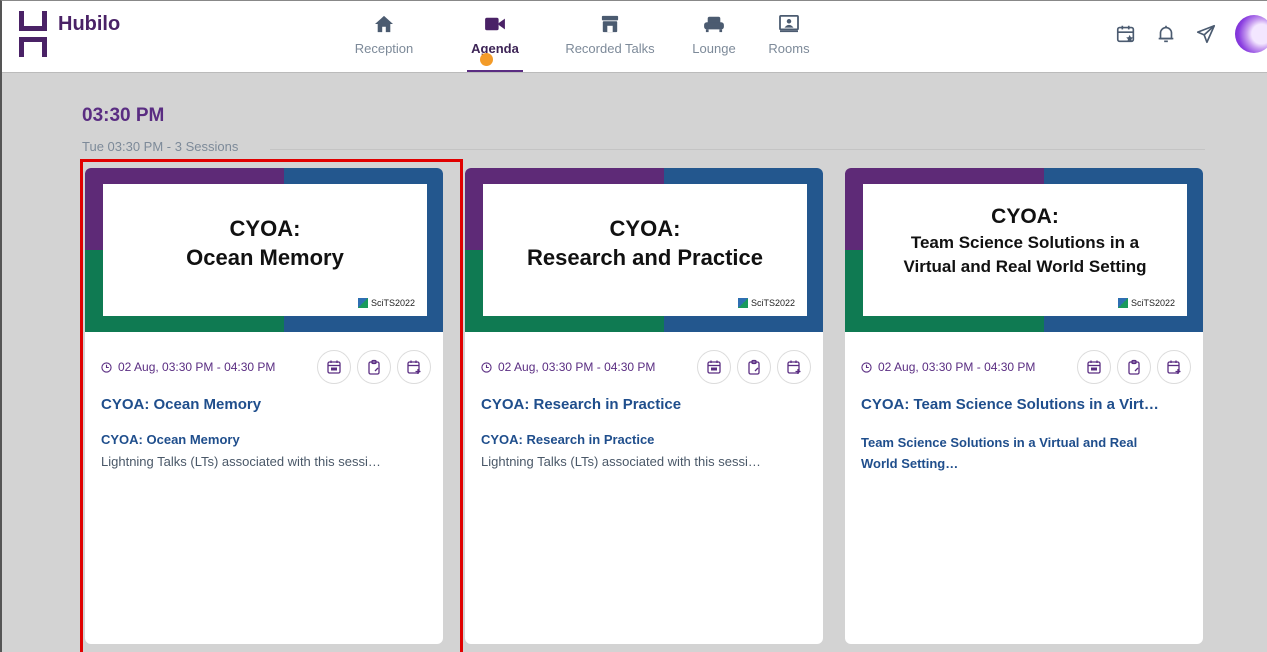  I want to click on bell-icon, so click(1166, 34).